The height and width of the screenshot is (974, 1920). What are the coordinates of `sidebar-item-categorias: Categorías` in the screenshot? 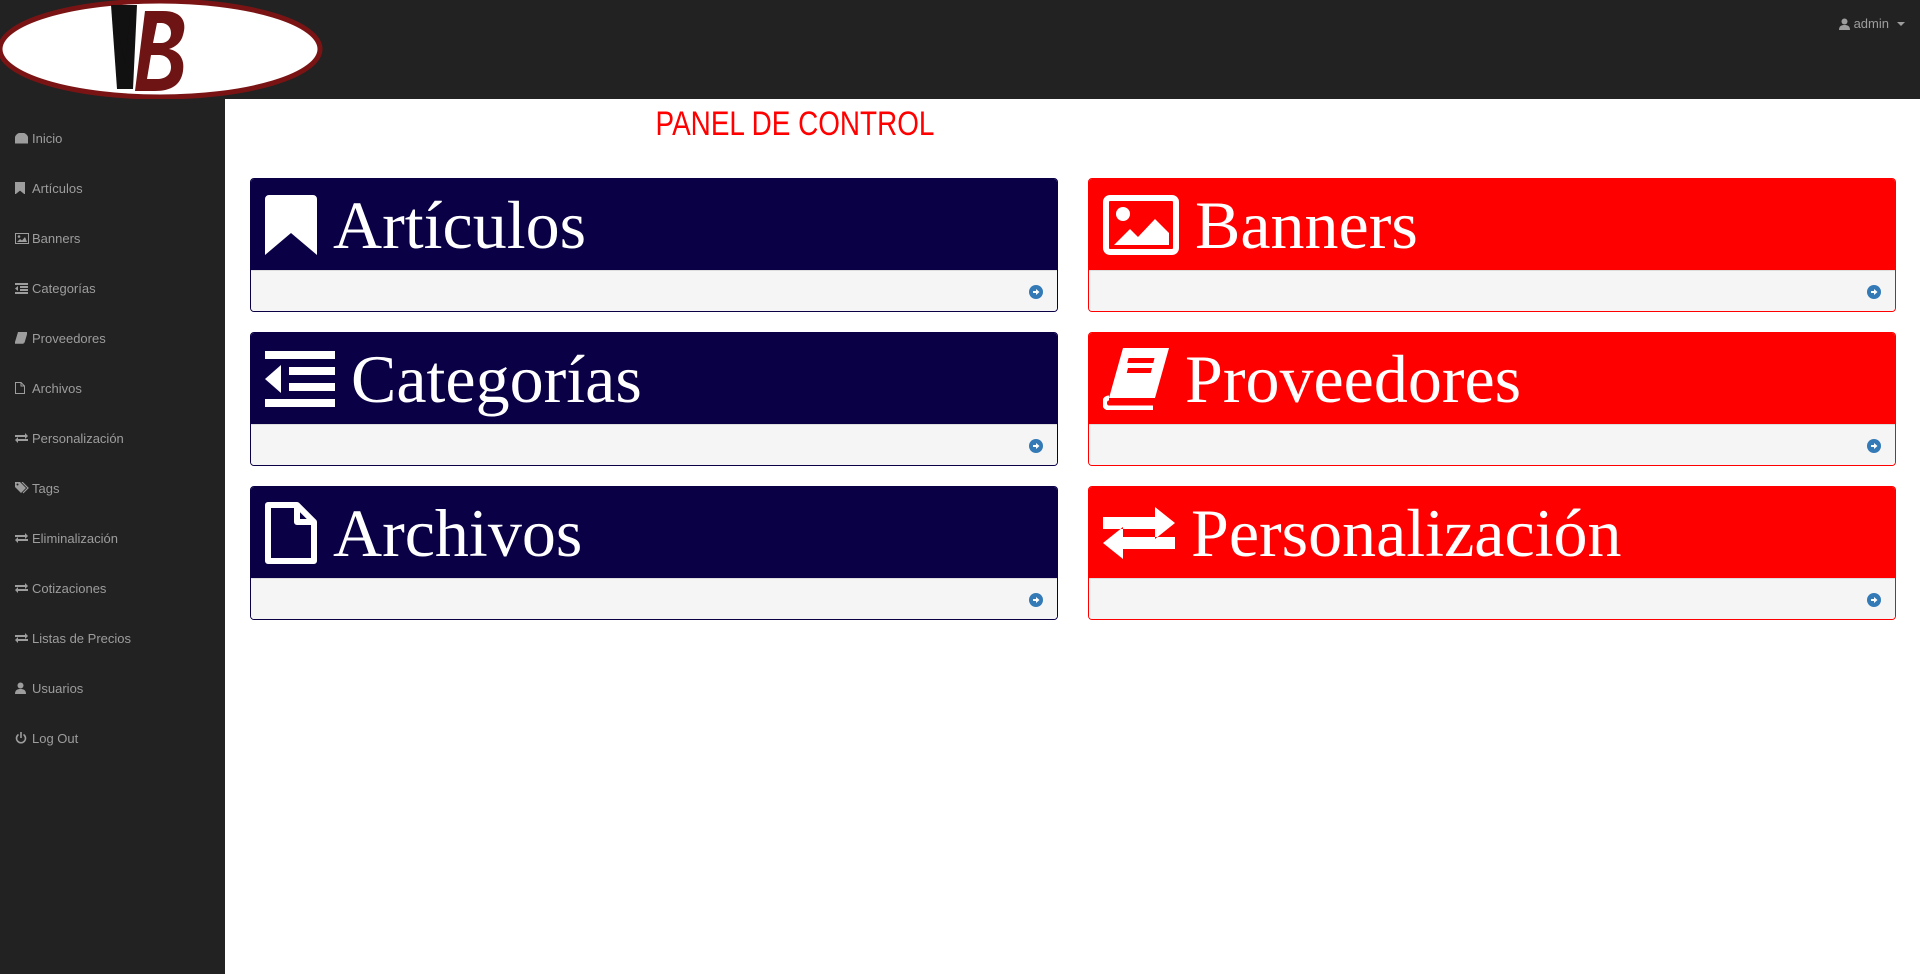 It's located at (112, 288).